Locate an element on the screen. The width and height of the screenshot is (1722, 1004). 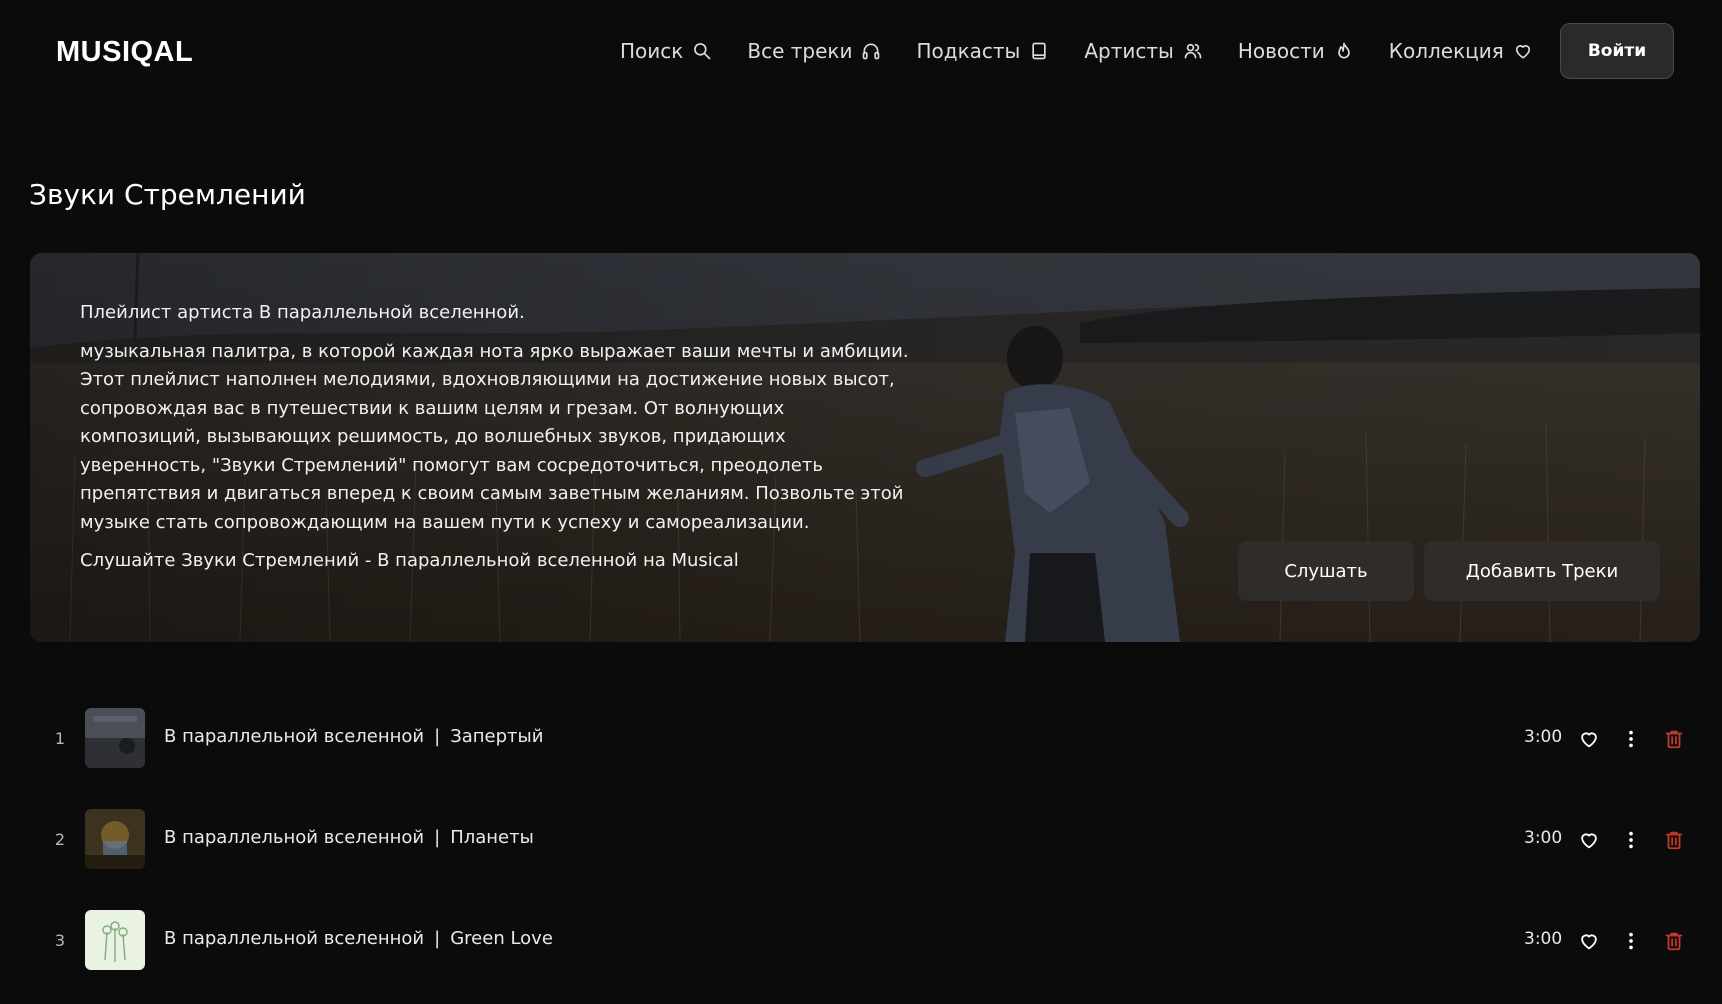
nav-label: Подкасты is located at coordinates (968, 51).